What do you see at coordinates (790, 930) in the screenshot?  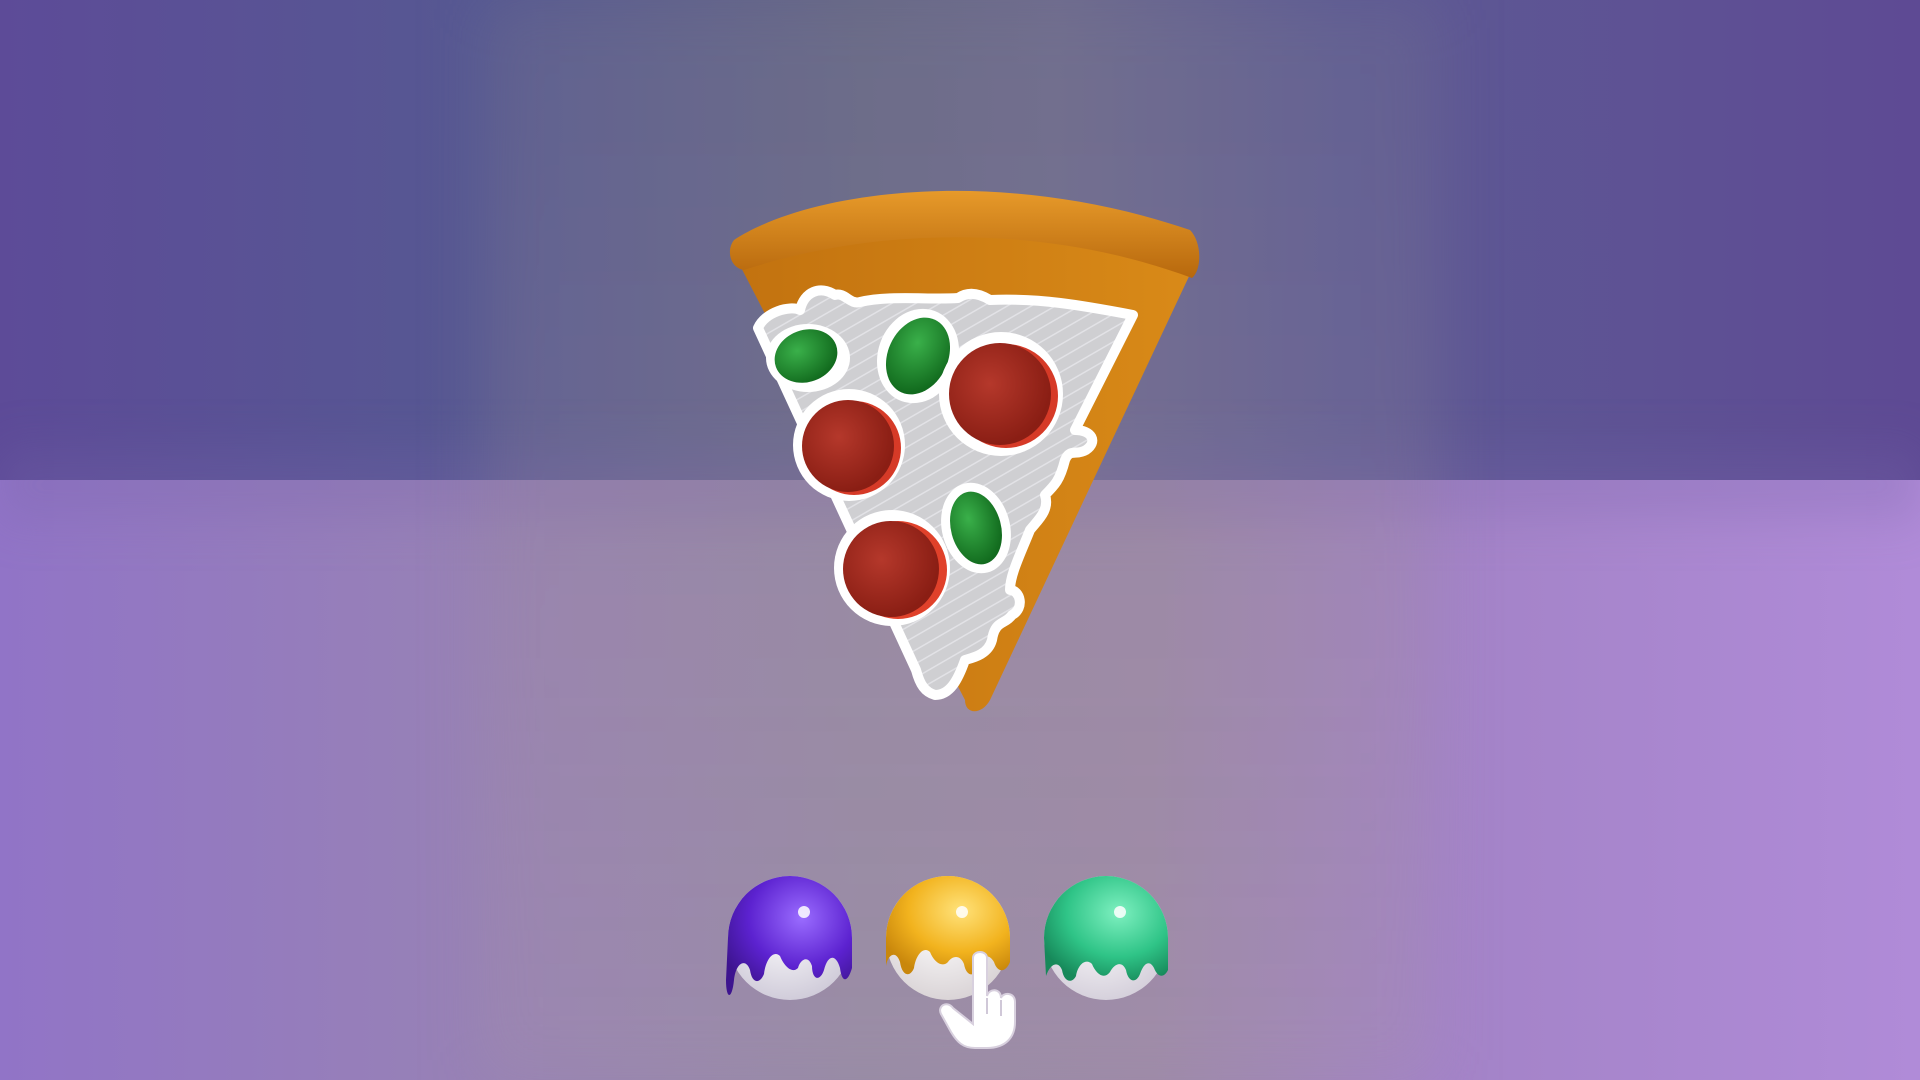 I see `purple-paint-ball` at bounding box center [790, 930].